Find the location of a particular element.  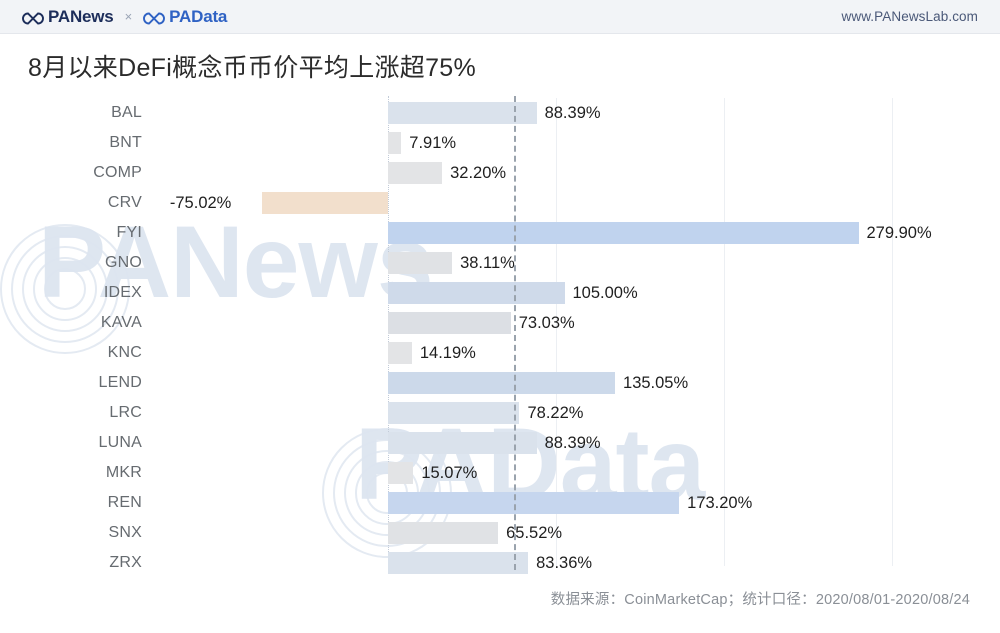

site-url: www.PANewsLab.com is located at coordinates (909, 16).